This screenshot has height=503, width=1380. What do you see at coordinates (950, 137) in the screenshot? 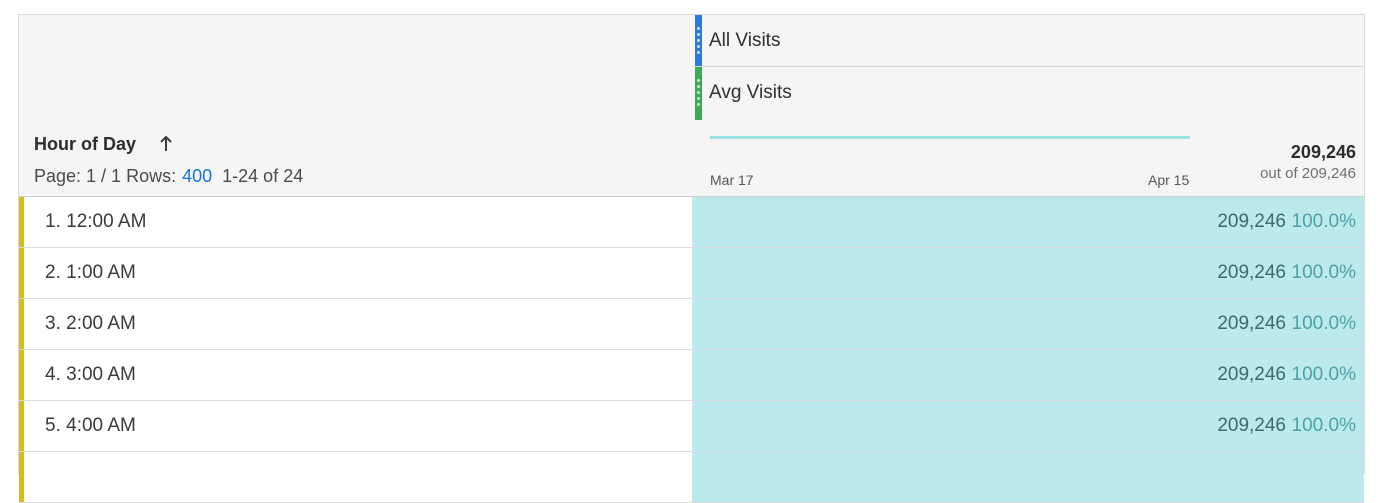
I see `sparkline` at bounding box center [950, 137].